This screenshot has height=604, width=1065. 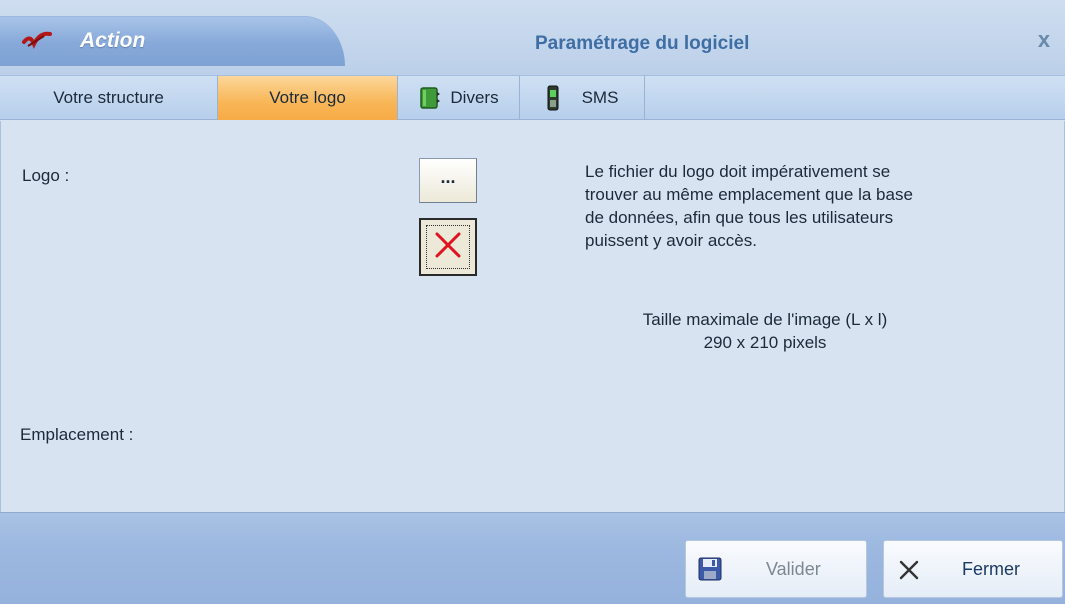 I want to click on window-title: Paramétrage du logiciel, so click(x=642, y=43).